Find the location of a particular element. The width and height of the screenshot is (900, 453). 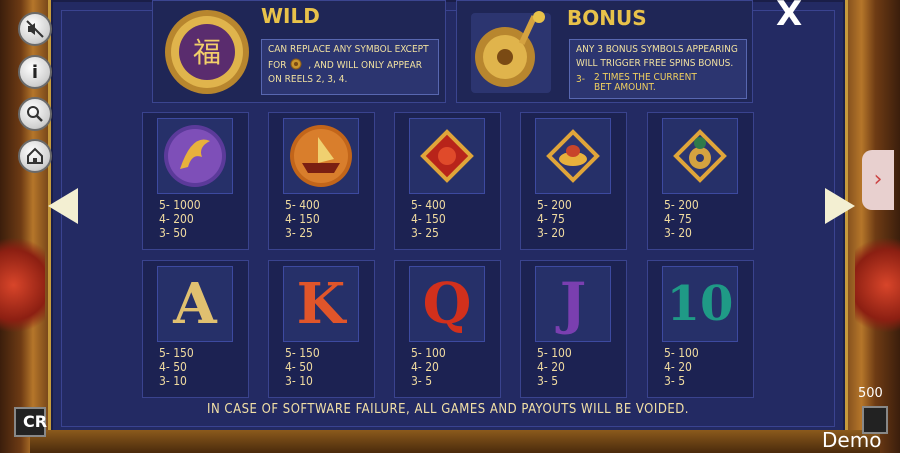

jade-coin-symbol-icon is located at coordinates (700, 156).